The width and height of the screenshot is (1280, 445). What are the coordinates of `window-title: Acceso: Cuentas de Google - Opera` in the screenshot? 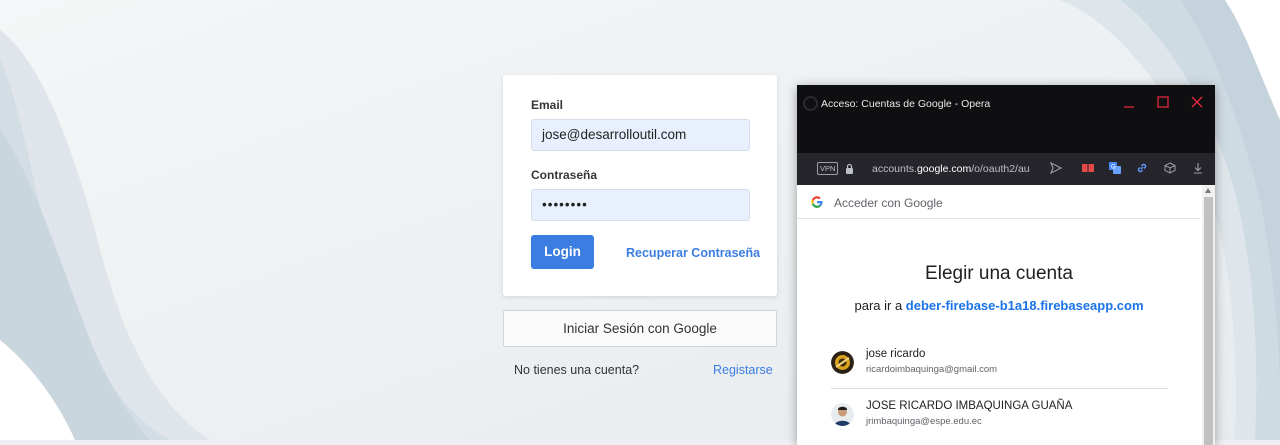 It's located at (906, 104).